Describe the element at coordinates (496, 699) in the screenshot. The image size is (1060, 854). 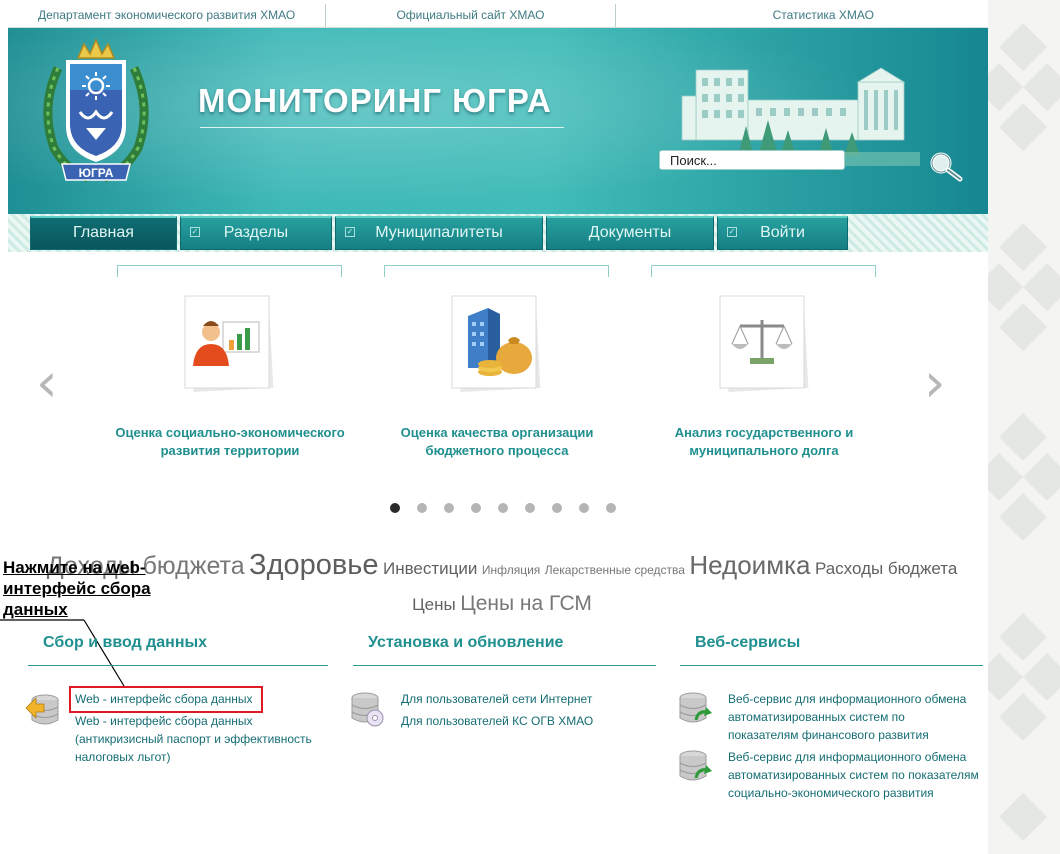
I see `link-internet-users: Для пользователей сети Интернет` at that location.